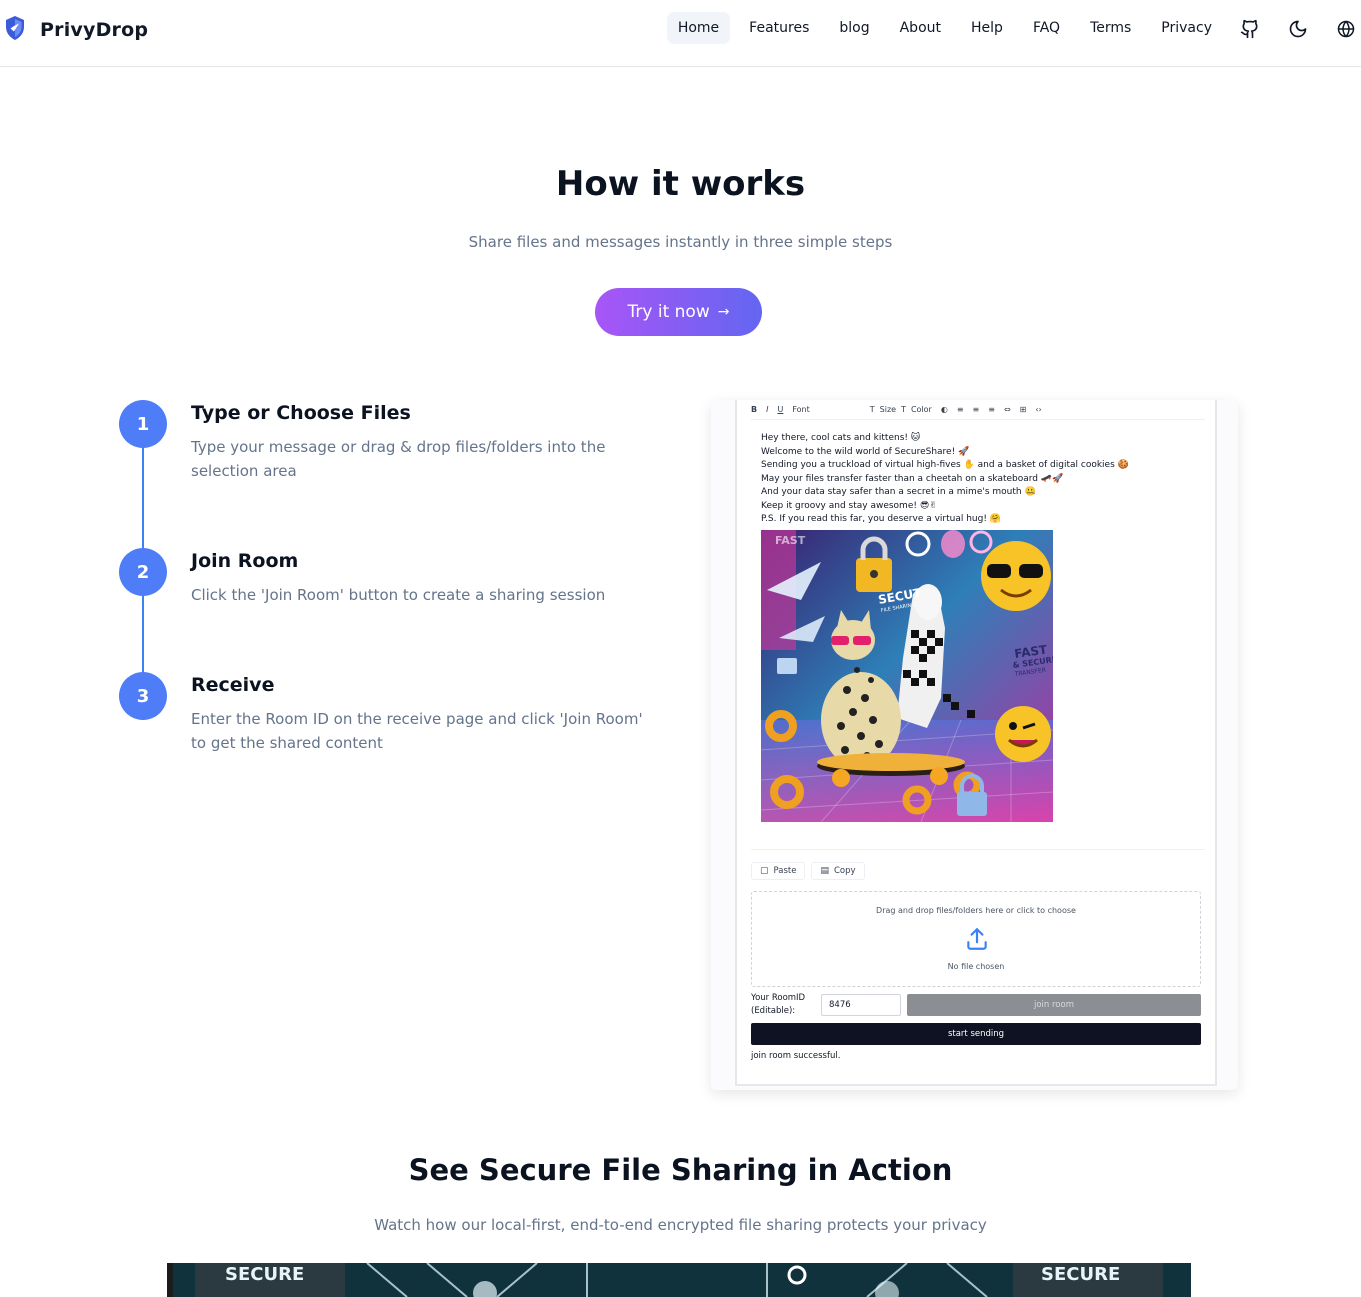  What do you see at coordinates (991, 409) in the screenshot?
I see `align-right-icon: ≡` at bounding box center [991, 409].